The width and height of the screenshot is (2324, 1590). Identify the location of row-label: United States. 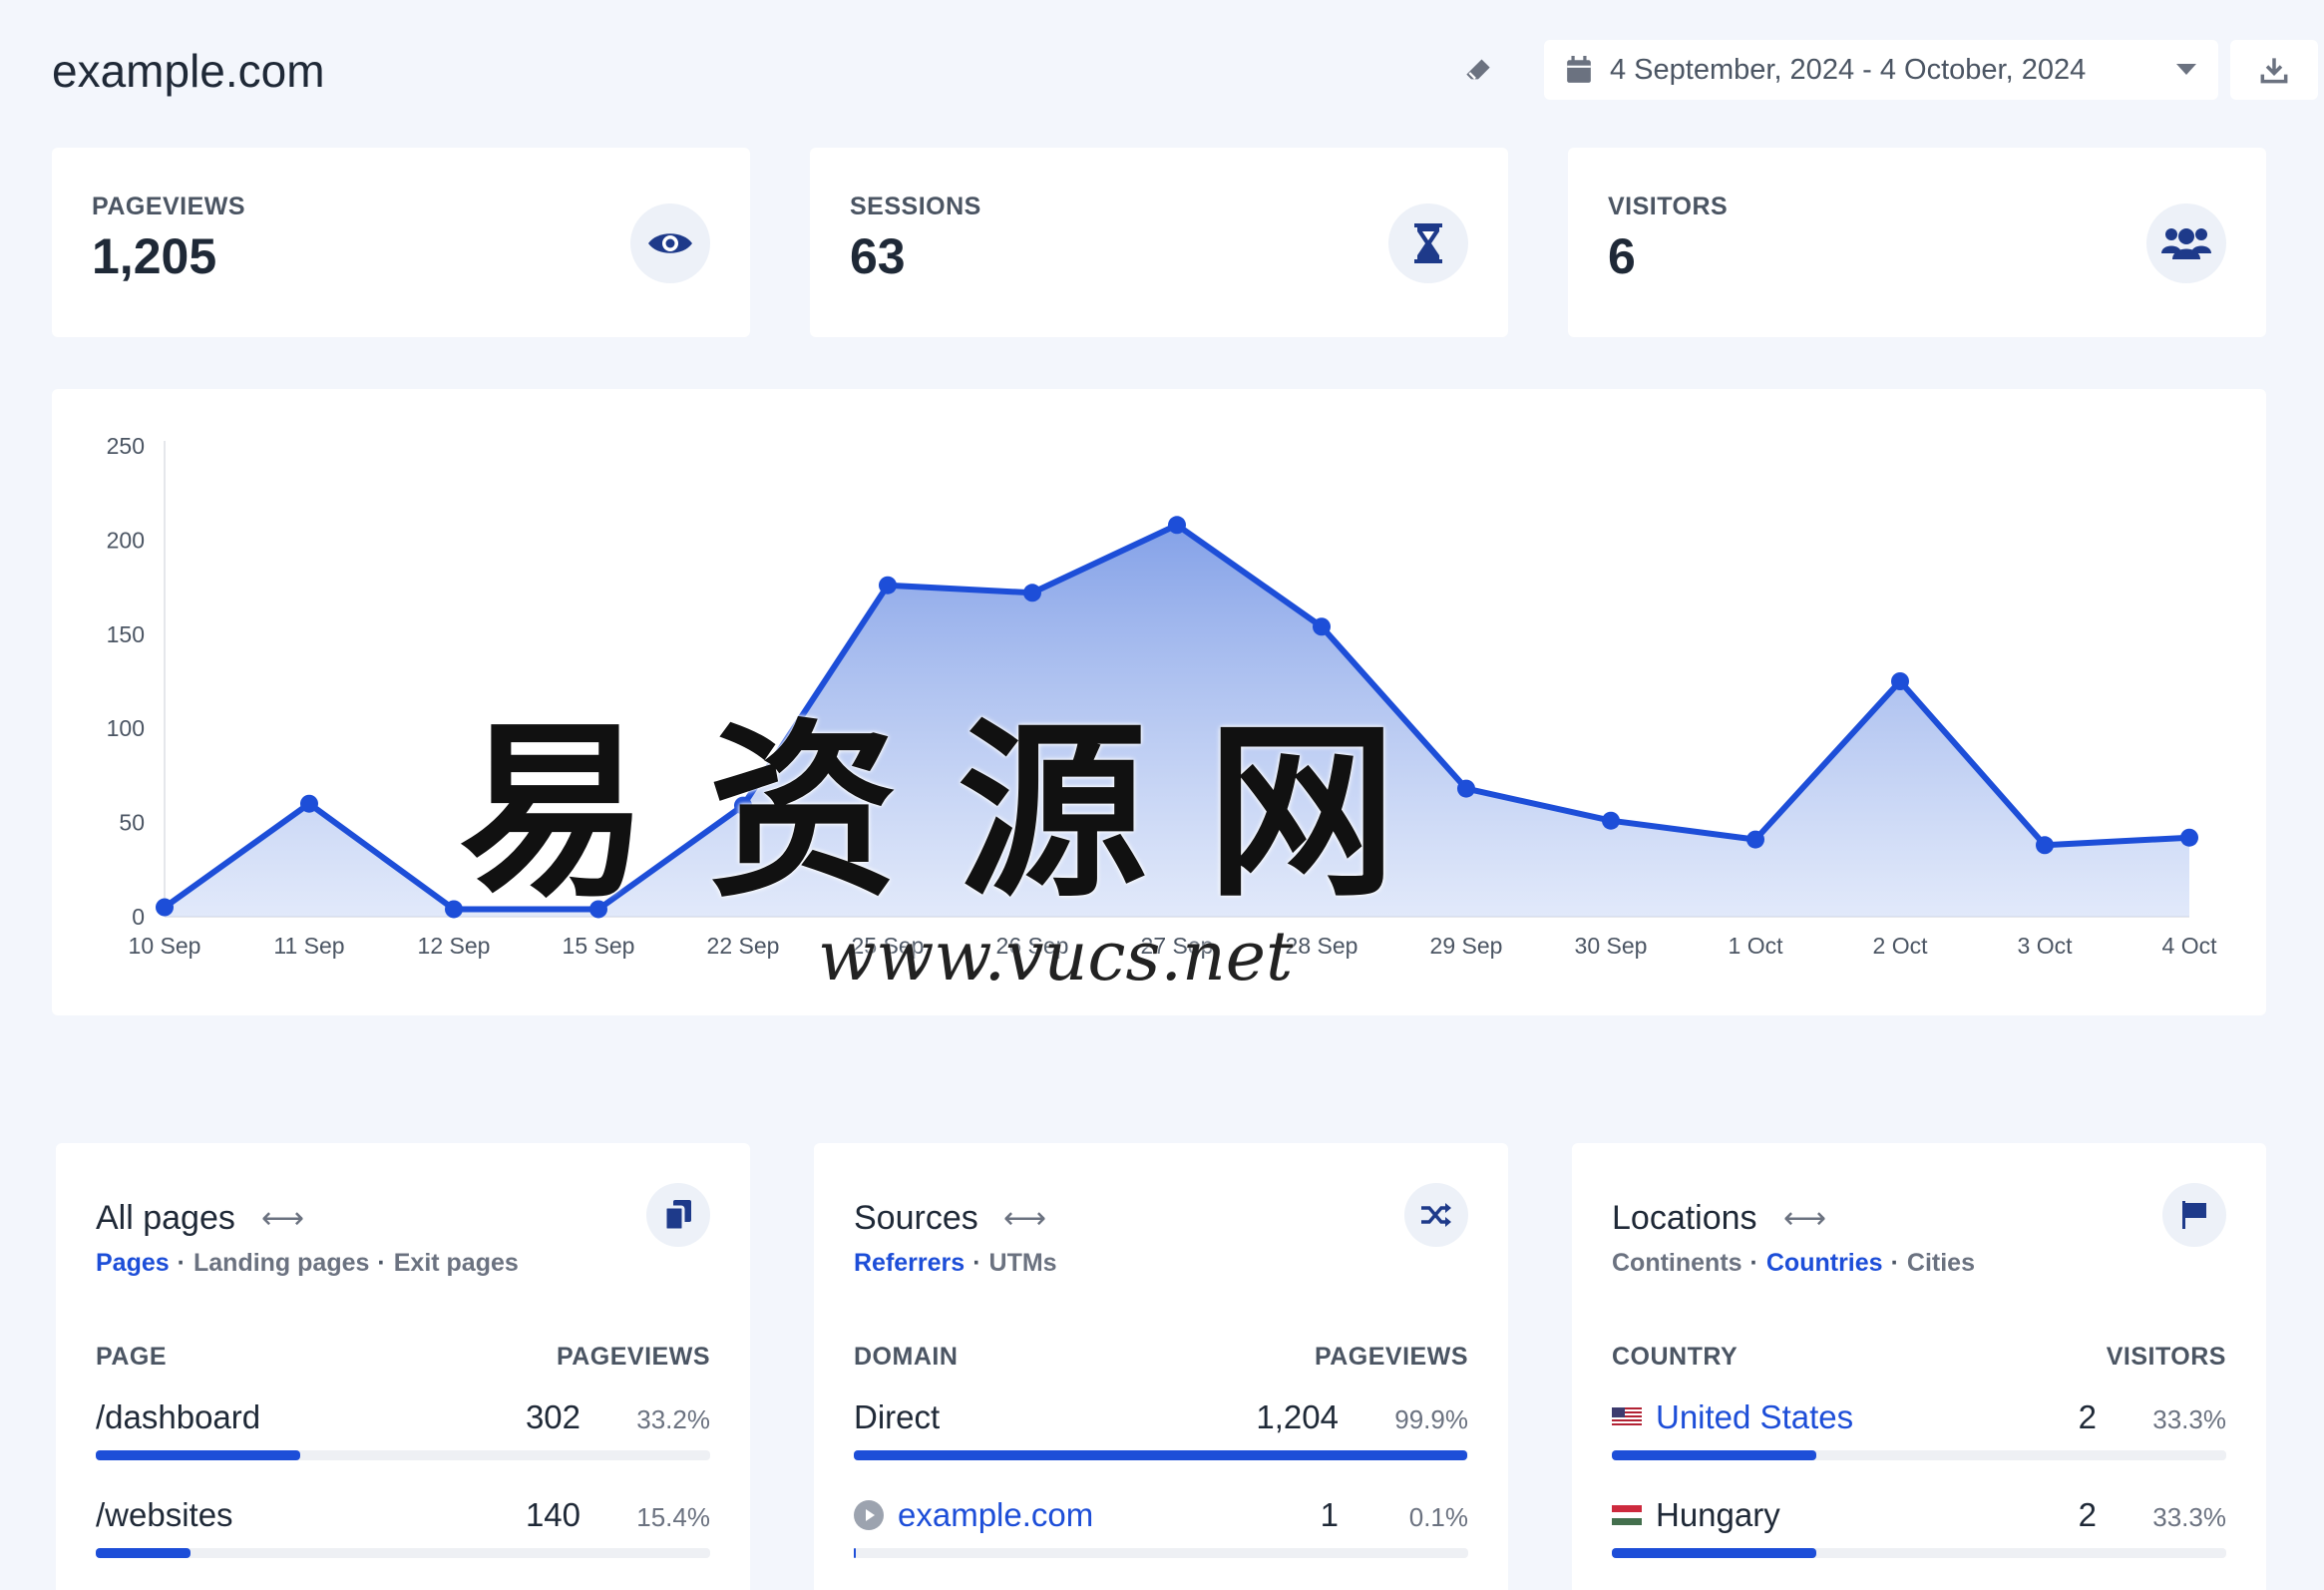
(1732, 1417).